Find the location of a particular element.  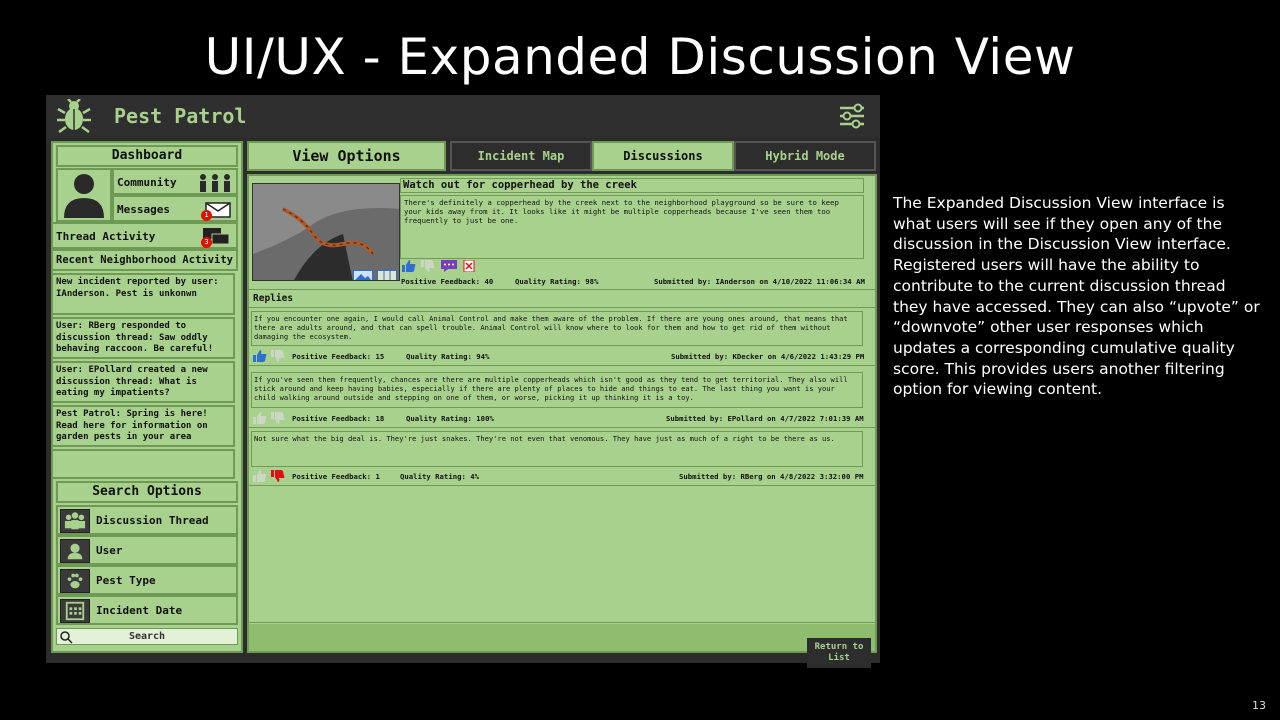

comment-icon is located at coordinates (449, 266).